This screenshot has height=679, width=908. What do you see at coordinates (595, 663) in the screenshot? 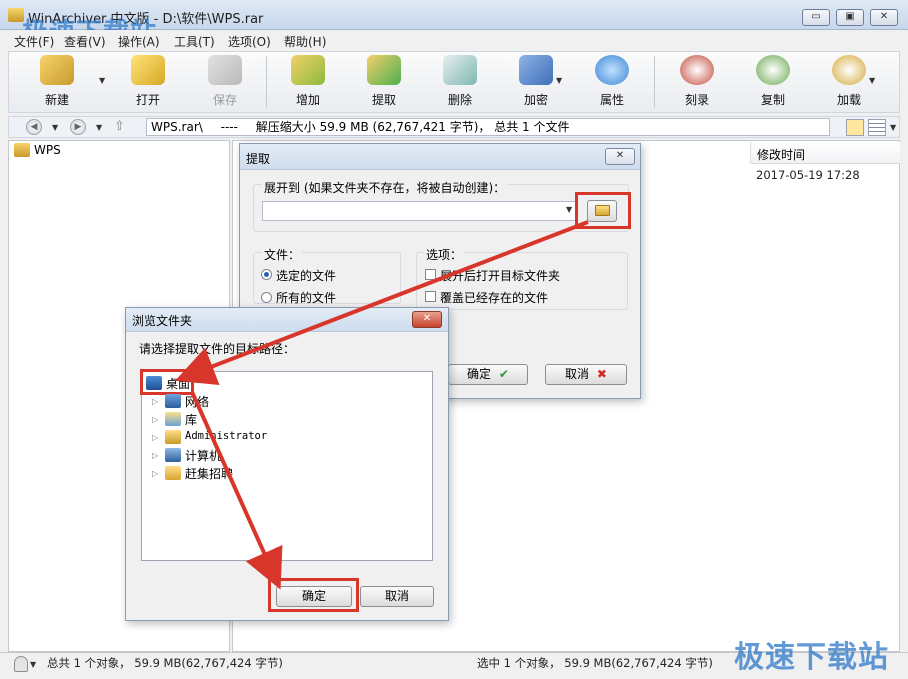
I see `status-selected: 选中 1 个对象， 59.9 MB(62,767,424 字节)` at bounding box center [595, 663].